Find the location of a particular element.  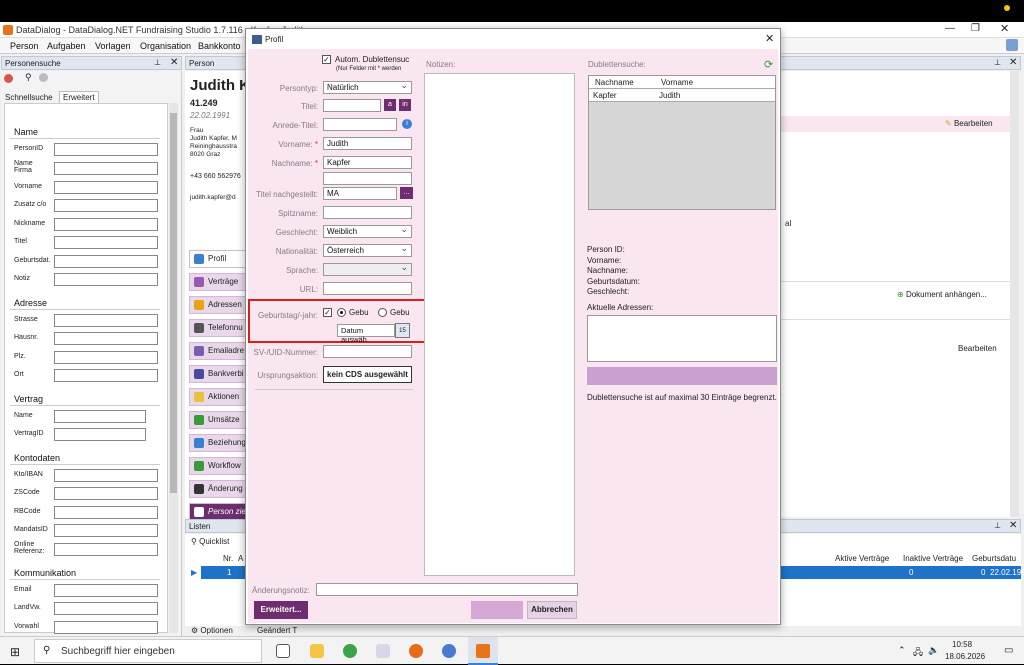

geburtstag-checkbox: ✓ is located at coordinates (327, 312).